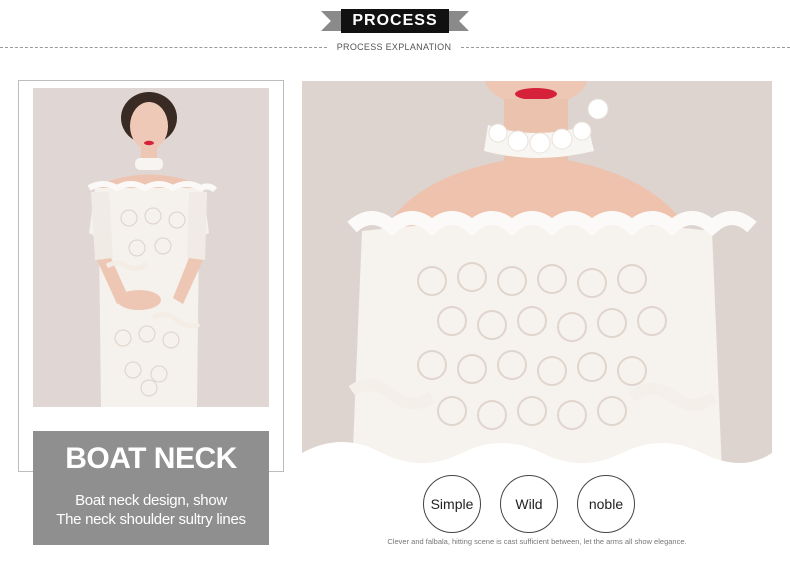 The width and height of the screenshot is (790, 566). What do you see at coordinates (606, 504) in the screenshot?
I see `tag-noble: noble` at bounding box center [606, 504].